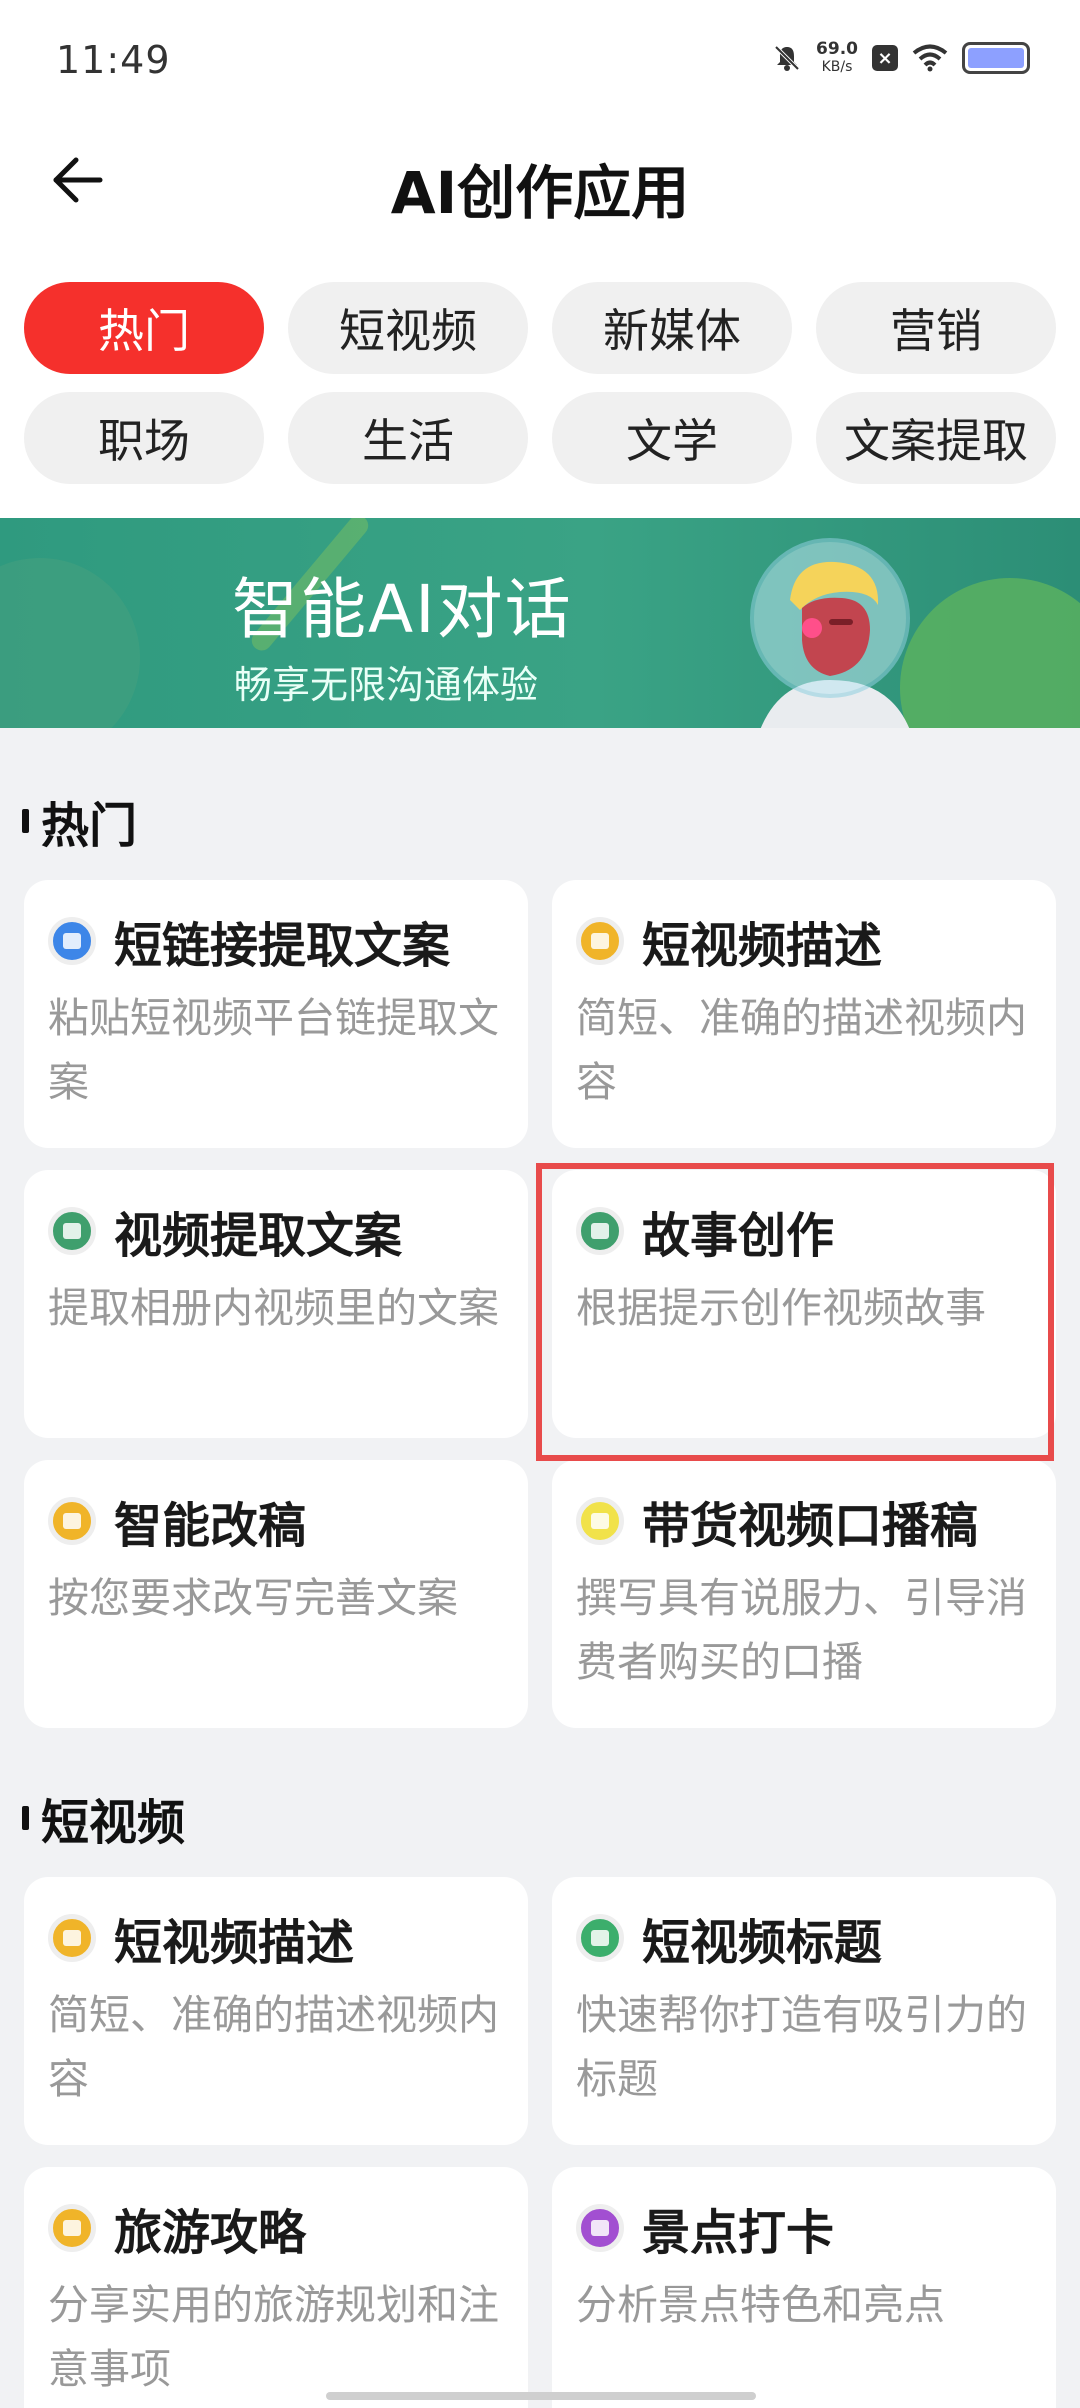 Image resolution: width=1080 pixels, height=2408 pixels. I want to click on mic-icon, so click(600, 1521).